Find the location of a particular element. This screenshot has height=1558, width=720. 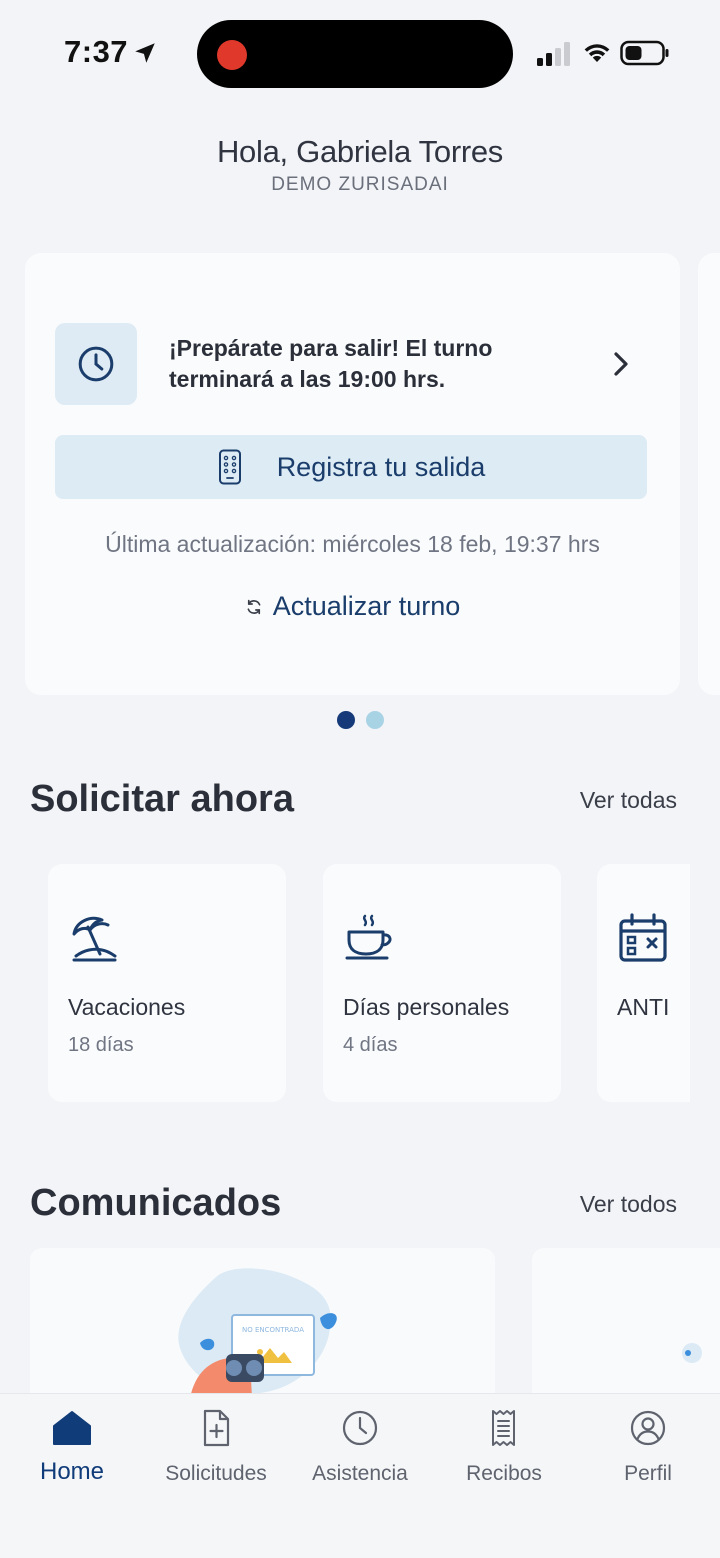

image-not-found-illustration: NO ENCONTRADA is located at coordinates (257, 1333).